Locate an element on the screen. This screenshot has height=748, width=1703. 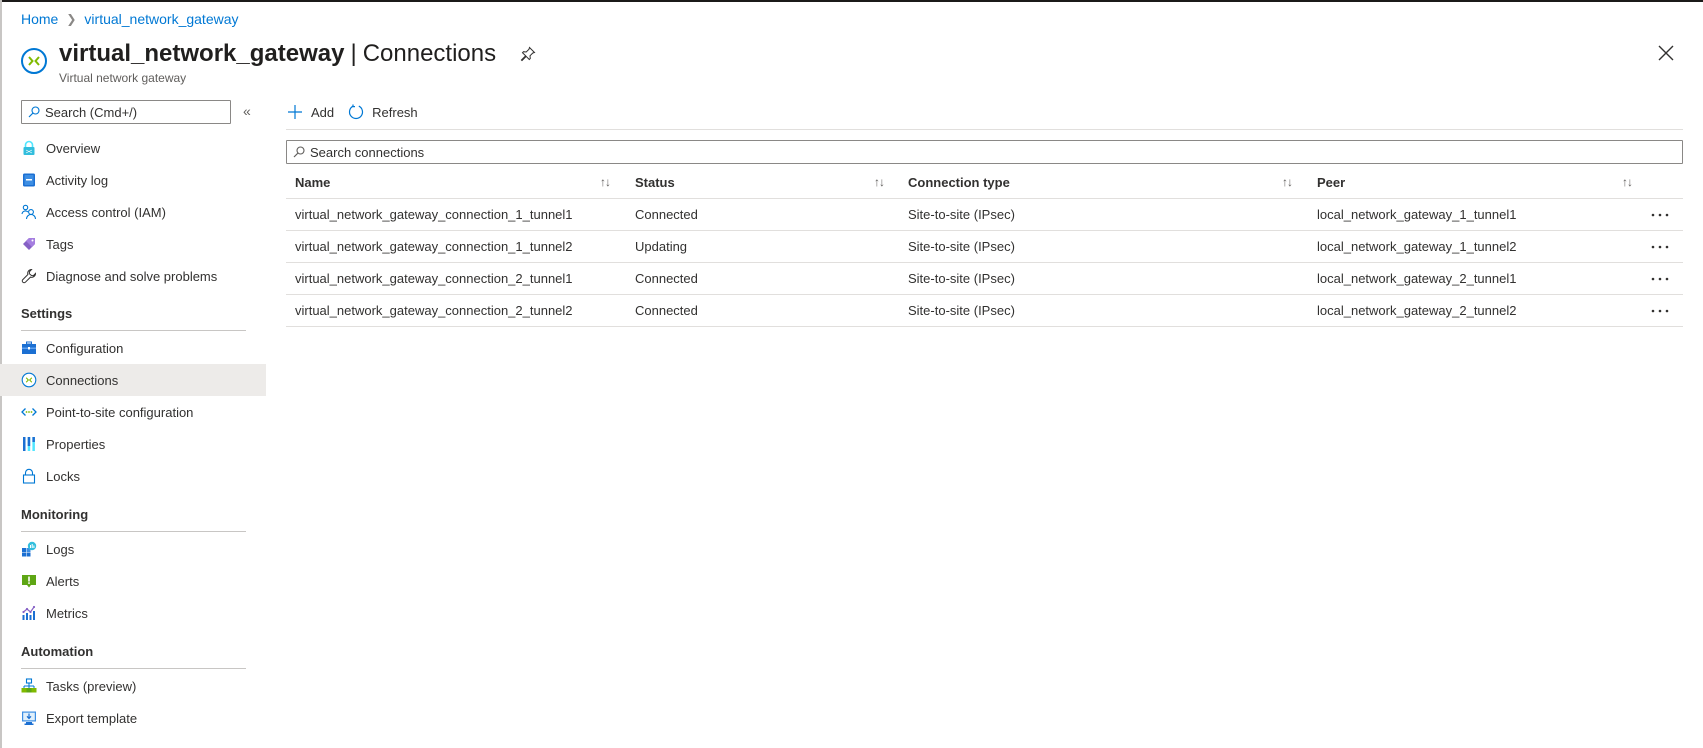
menu-item-label: Activity log is located at coordinates (77, 180).